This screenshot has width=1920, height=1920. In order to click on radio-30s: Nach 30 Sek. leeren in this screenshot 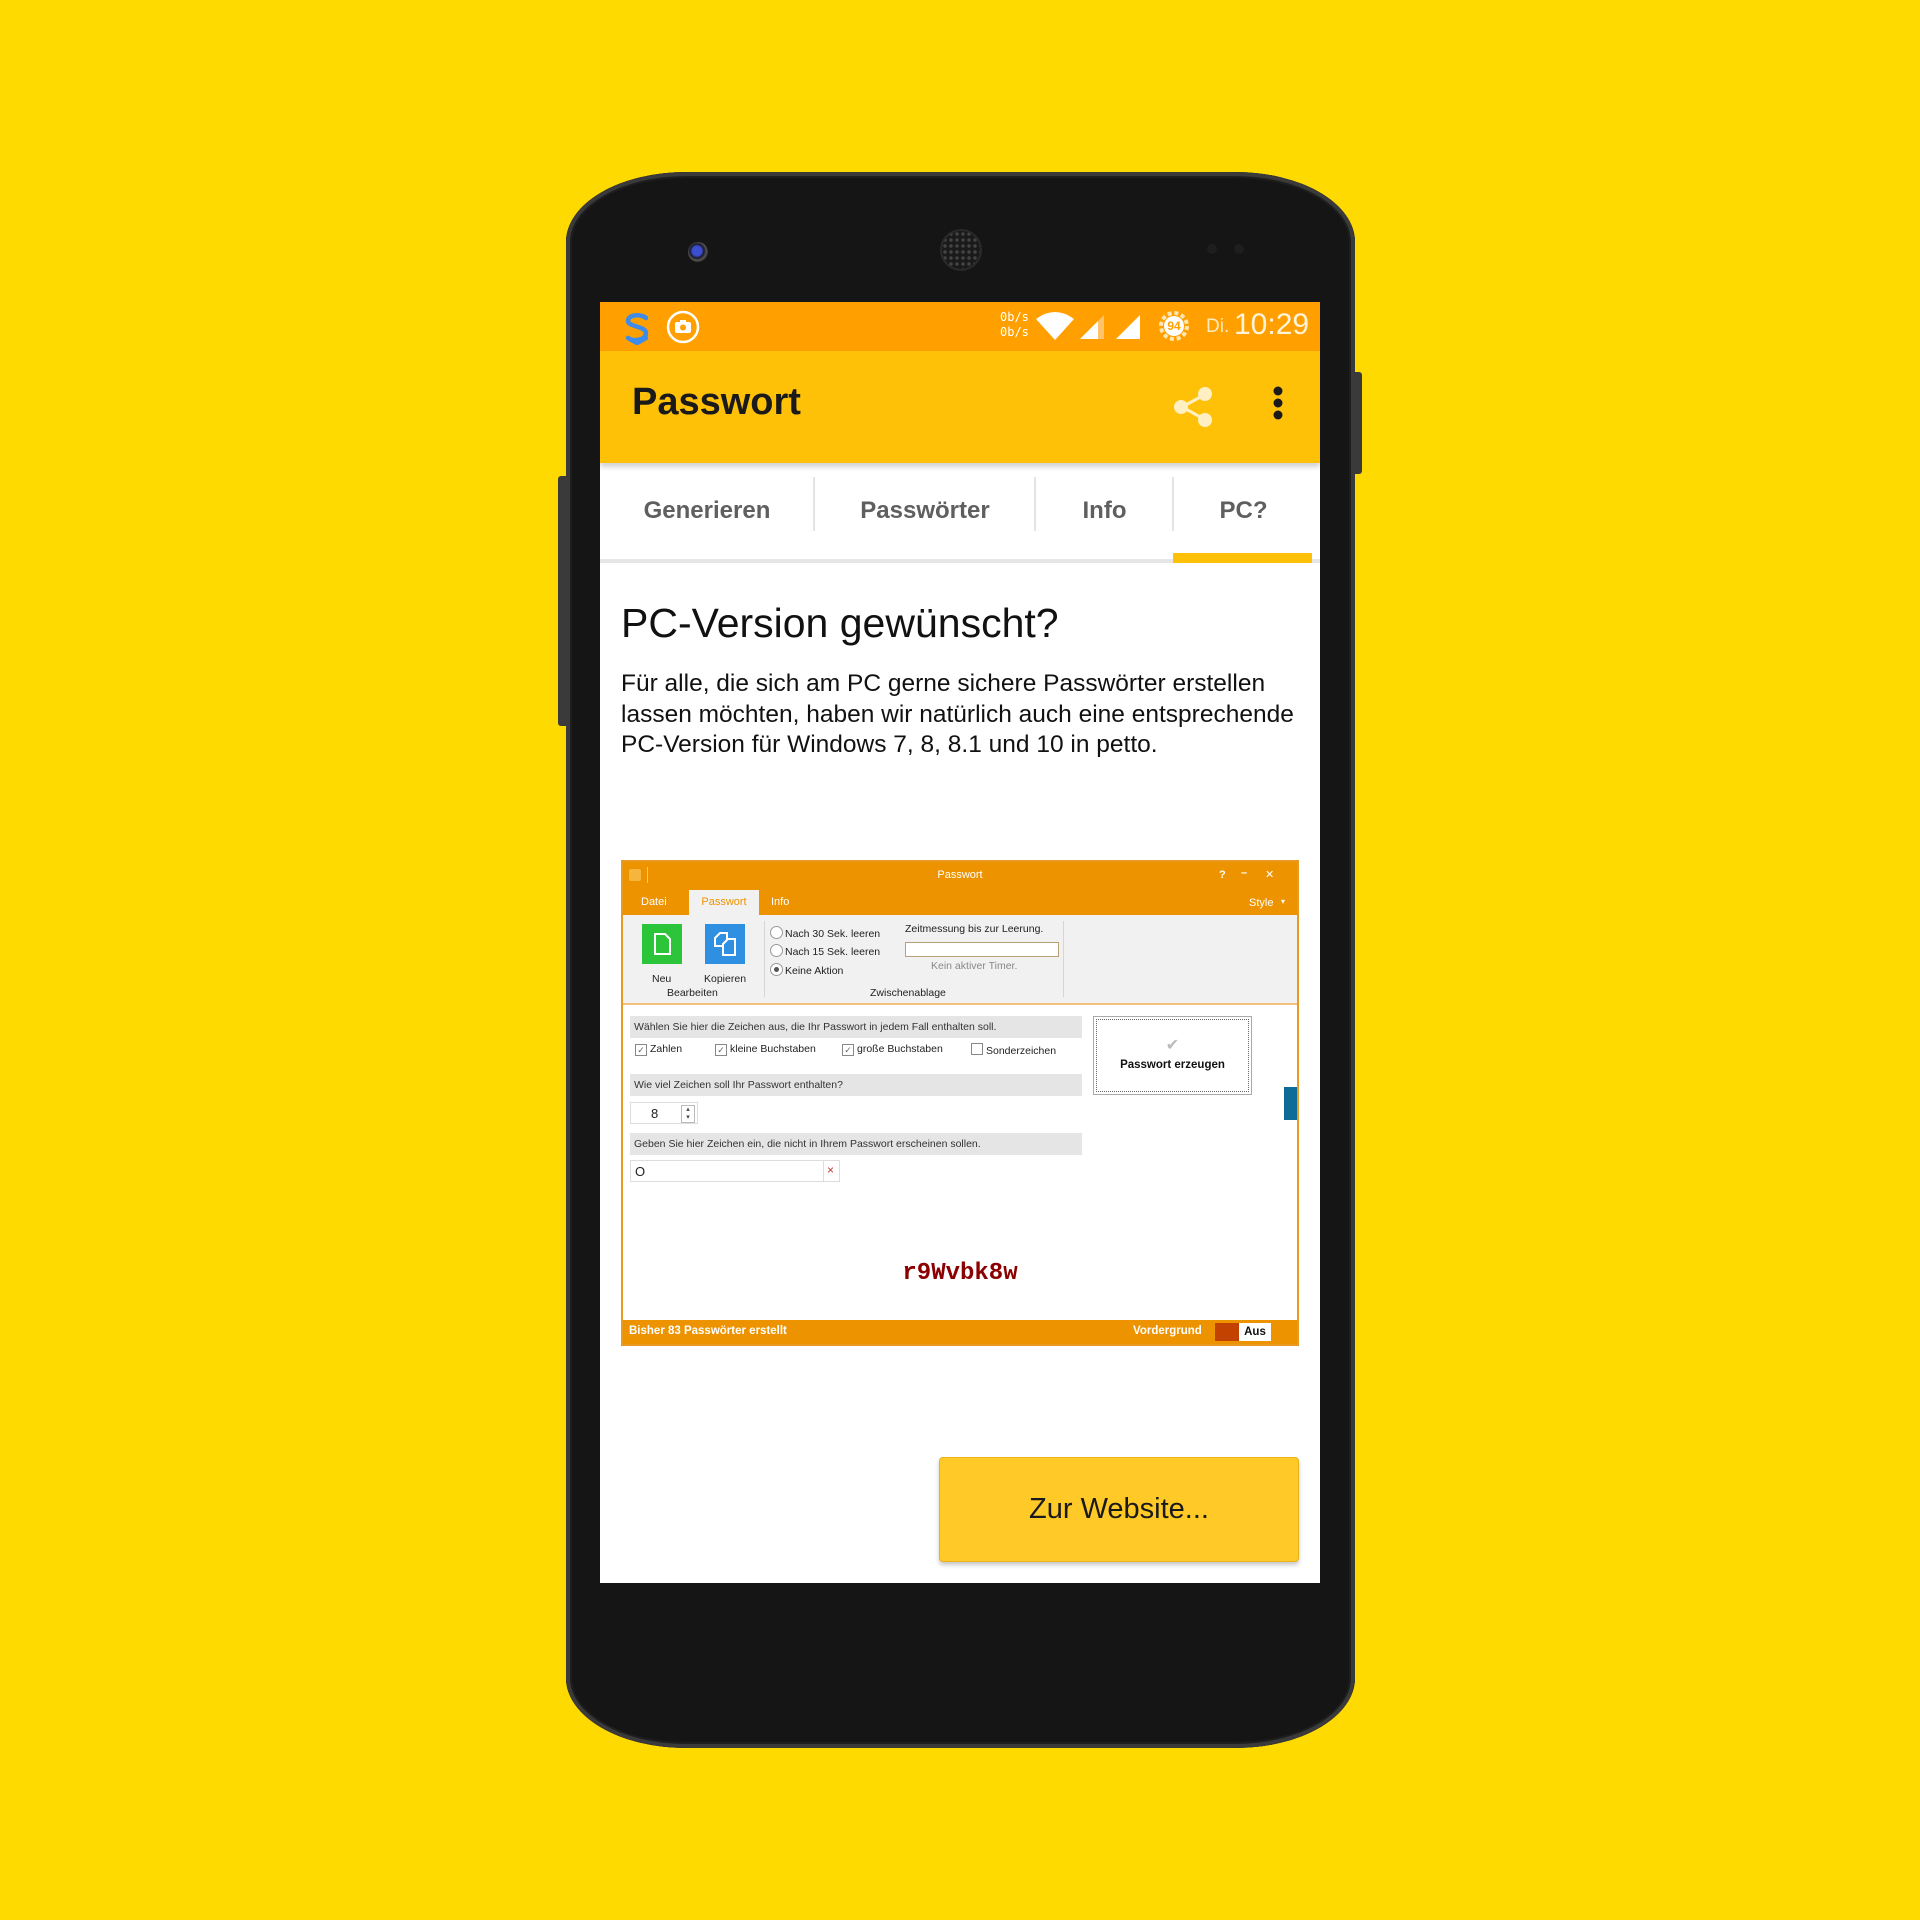, I will do `click(825, 933)`.